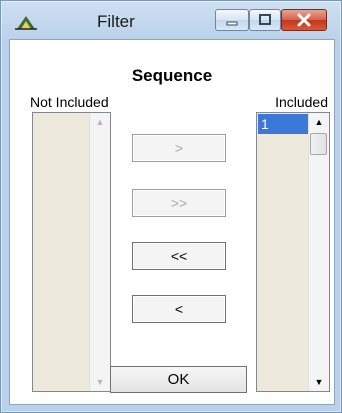 The width and height of the screenshot is (342, 413). I want to click on maximize-icon, so click(265, 19).